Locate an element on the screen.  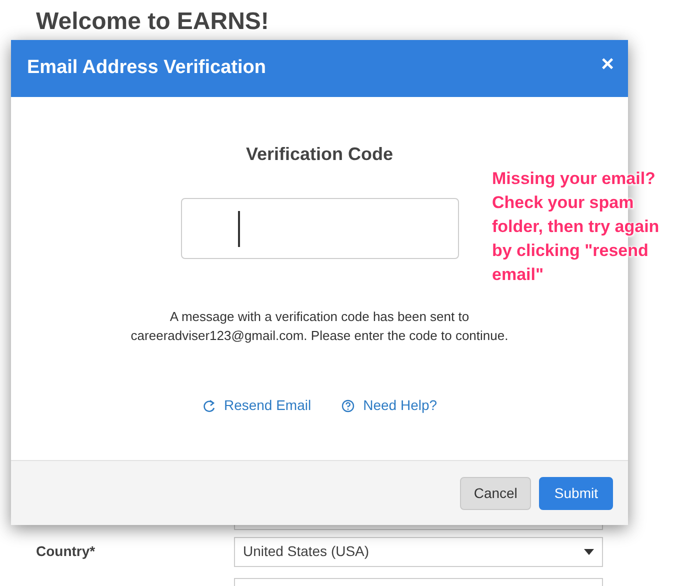
resend-email-link: Resend Email is located at coordinates (268, 405).